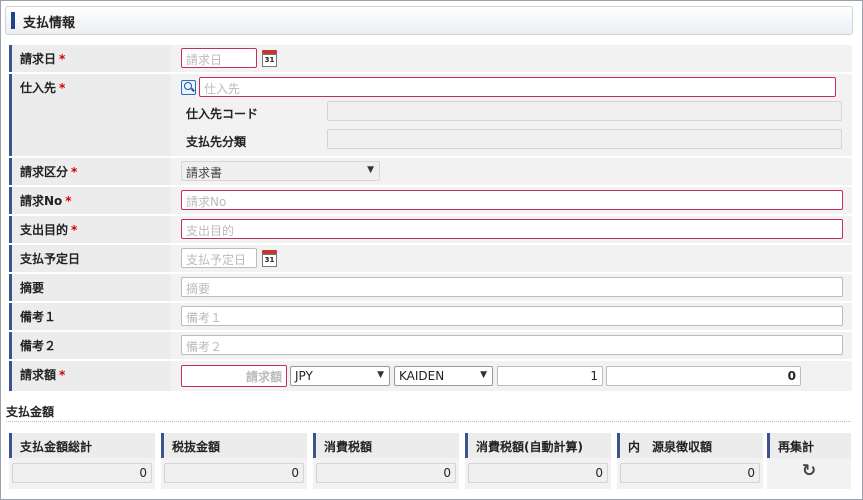 The height and width of the screenshot is (500, 863). I want to click on panel-title: 支払情報, so click(49, 23).